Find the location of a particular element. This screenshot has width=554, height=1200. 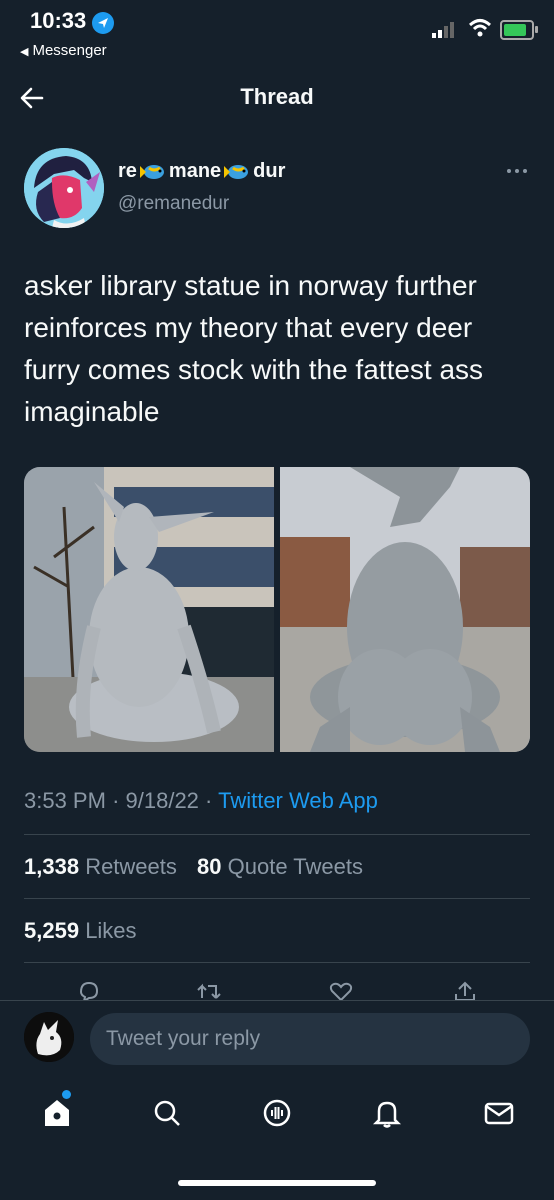

statue-back-photo is located at coordinates (405, 609).